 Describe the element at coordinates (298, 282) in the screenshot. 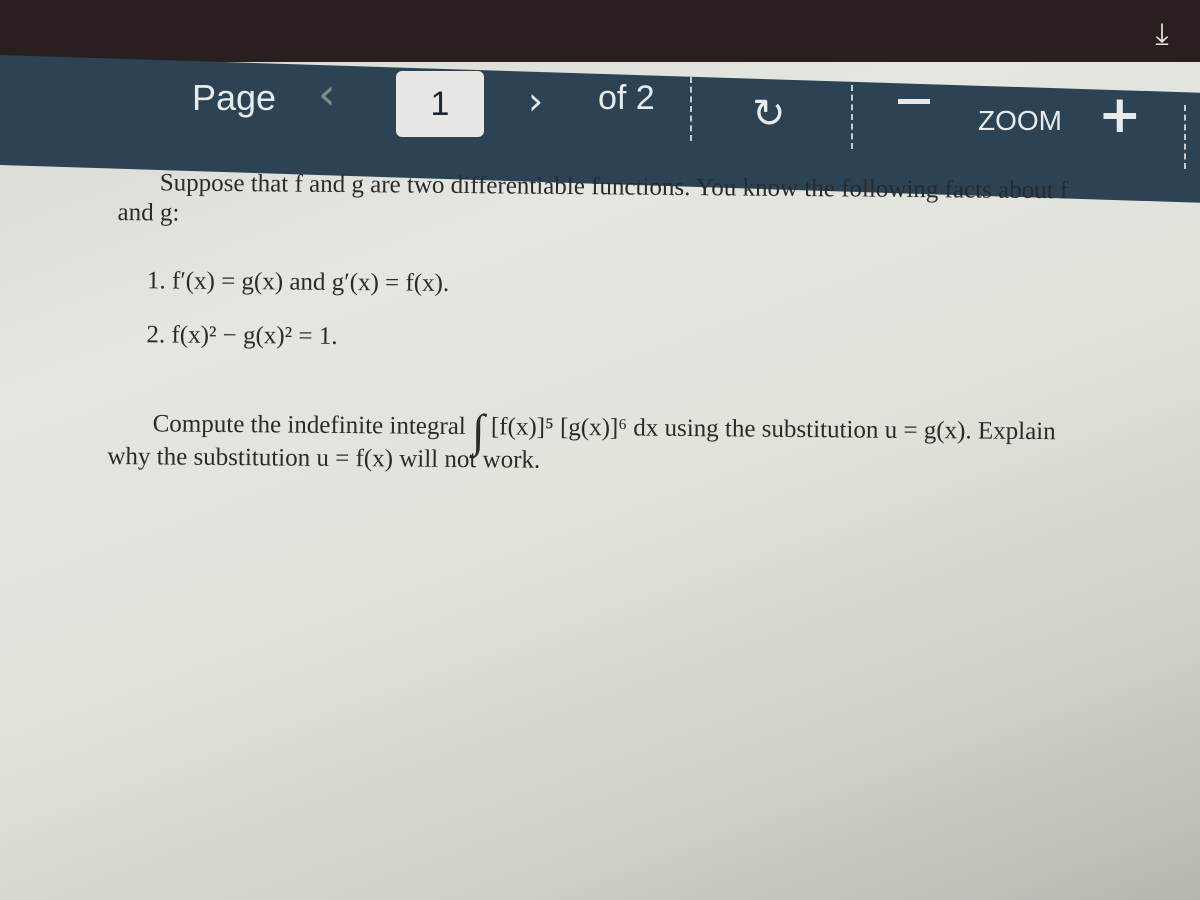

I see `fact-1: 1. f′(x) = g(x) and g′(x) = f(x).` at that location.